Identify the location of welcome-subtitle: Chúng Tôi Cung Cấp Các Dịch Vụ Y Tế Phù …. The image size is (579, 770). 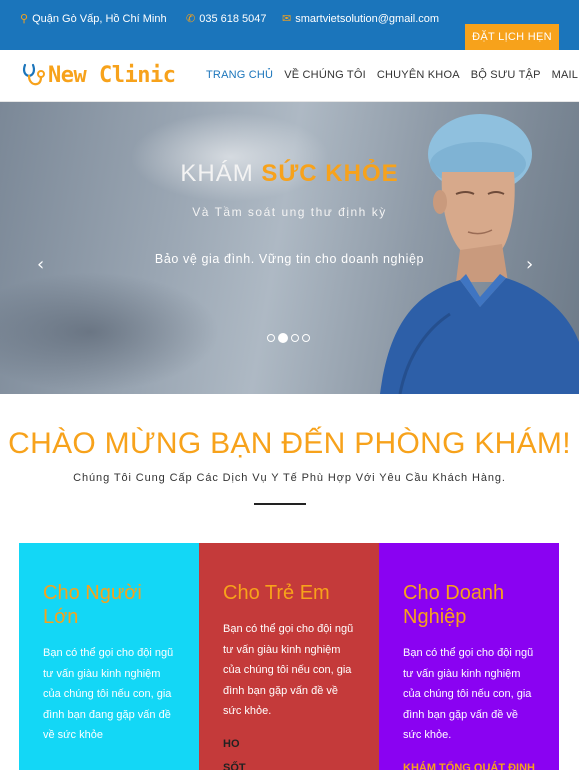
(289, 478).